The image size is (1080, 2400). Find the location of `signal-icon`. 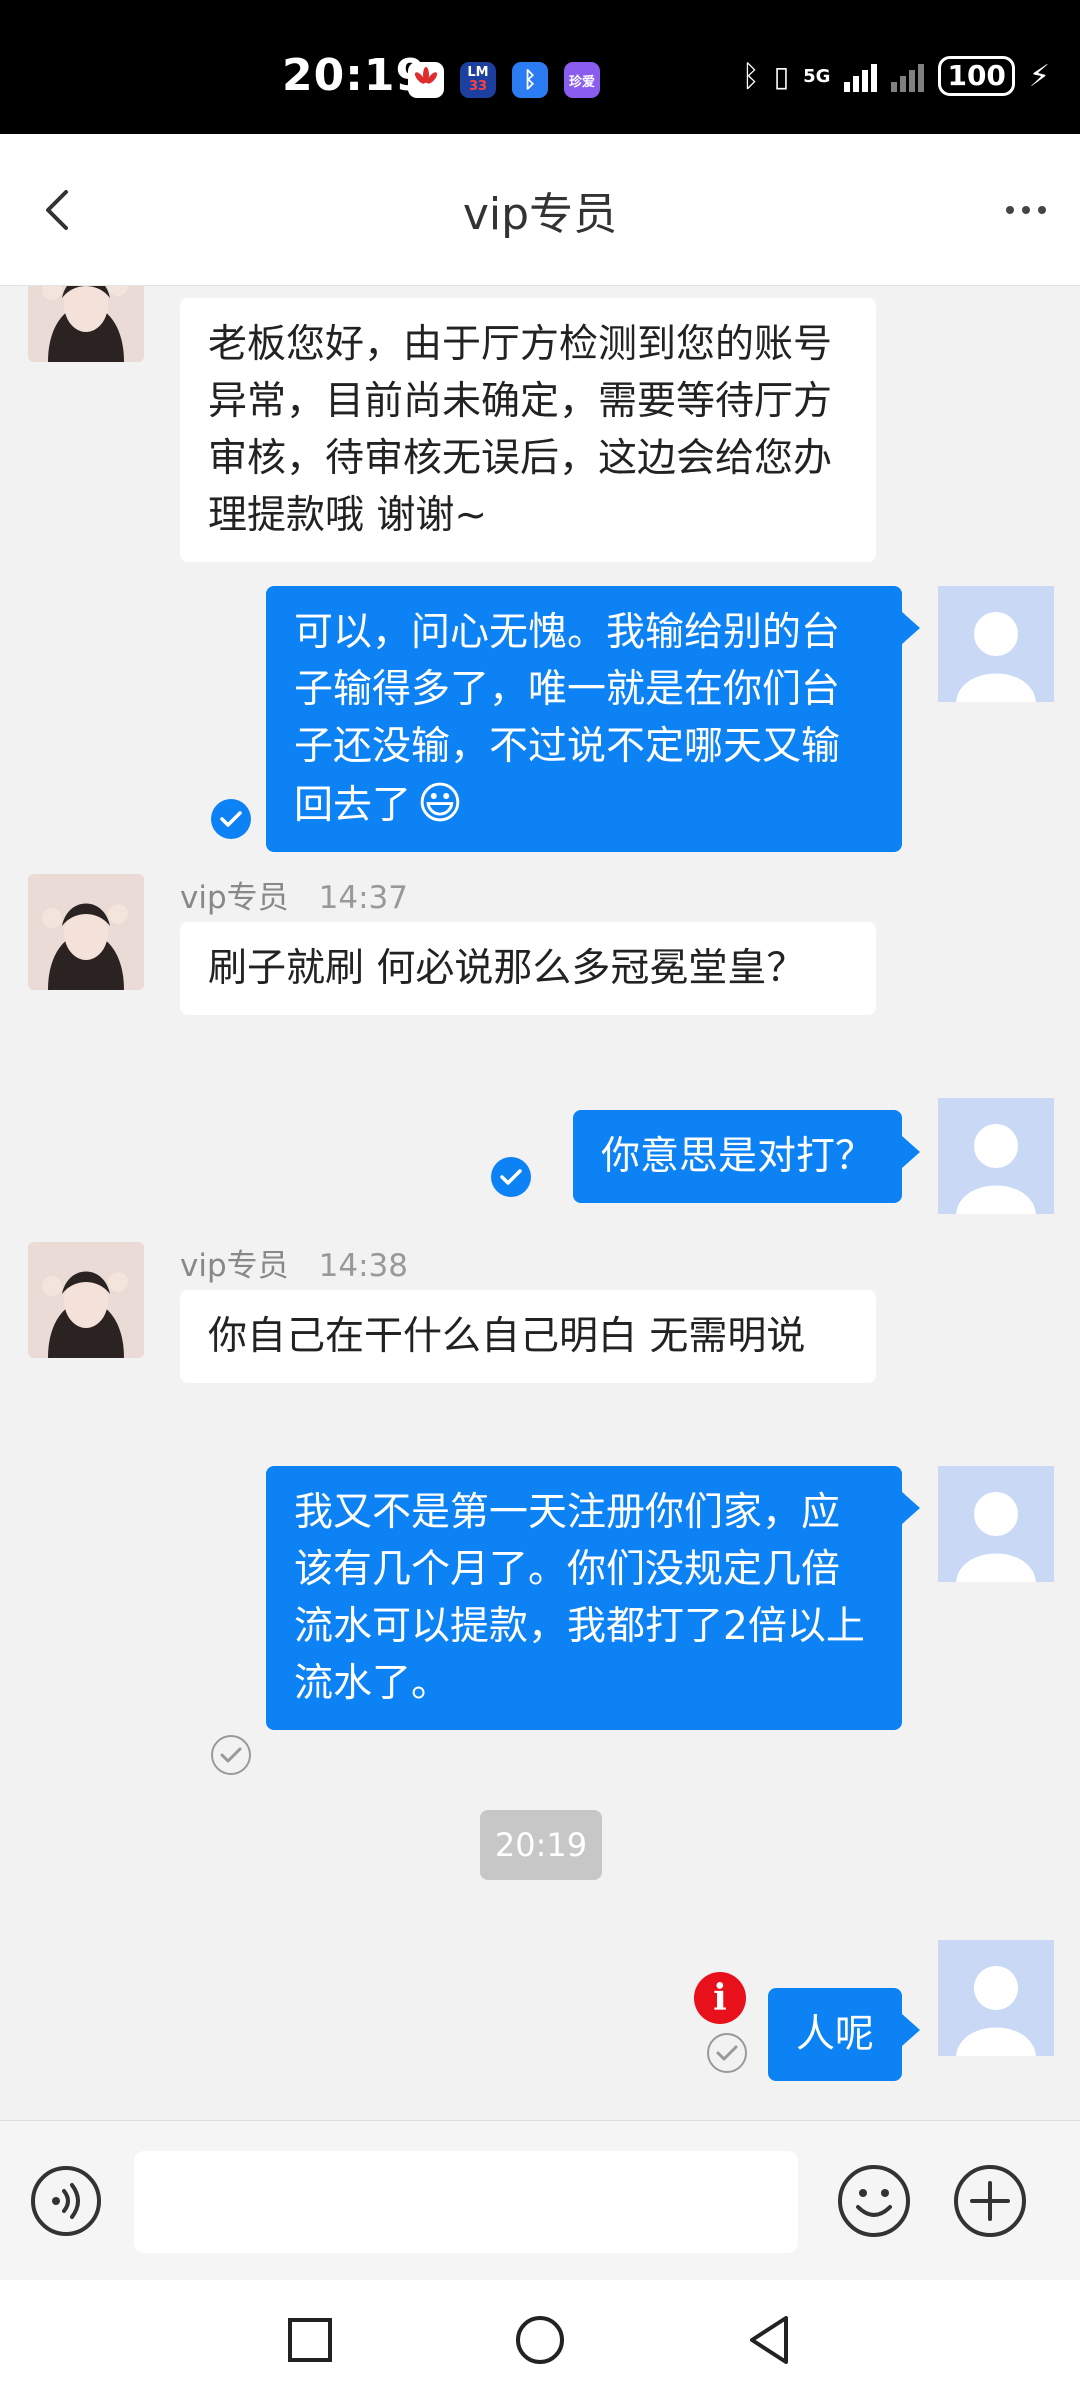

signal-icon is located at coordinates (861, 76).